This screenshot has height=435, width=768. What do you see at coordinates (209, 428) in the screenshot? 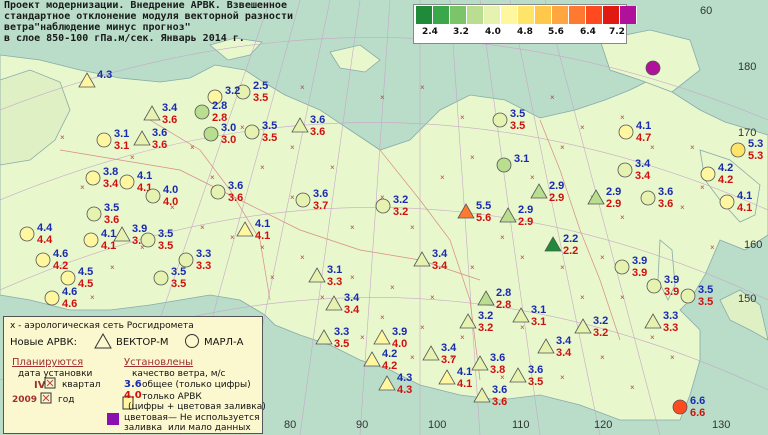
I see `legend-color-desc2: или мало данных` at bounding box center [209, 428].